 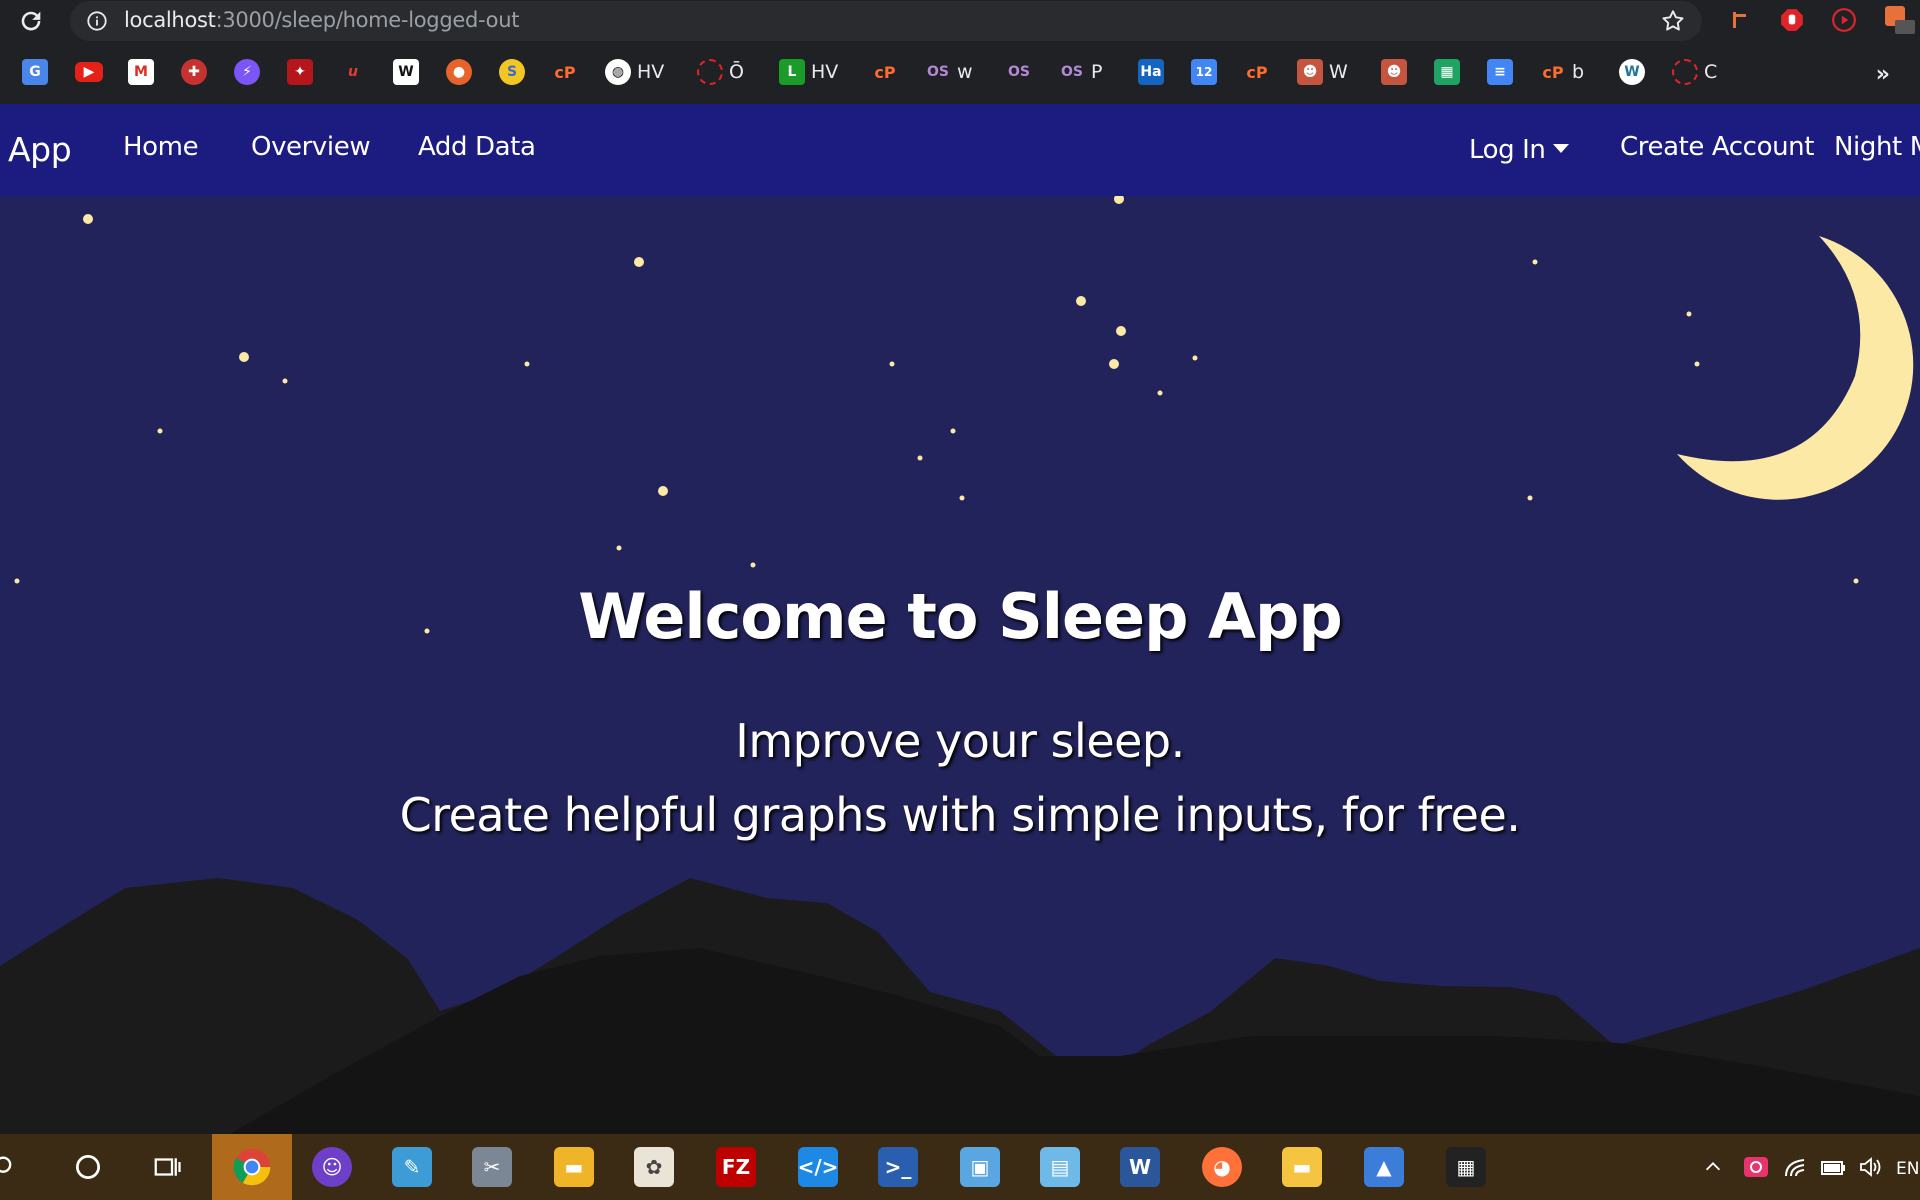 I want to click on login-label: Log In, so click(x=1507, y=150).